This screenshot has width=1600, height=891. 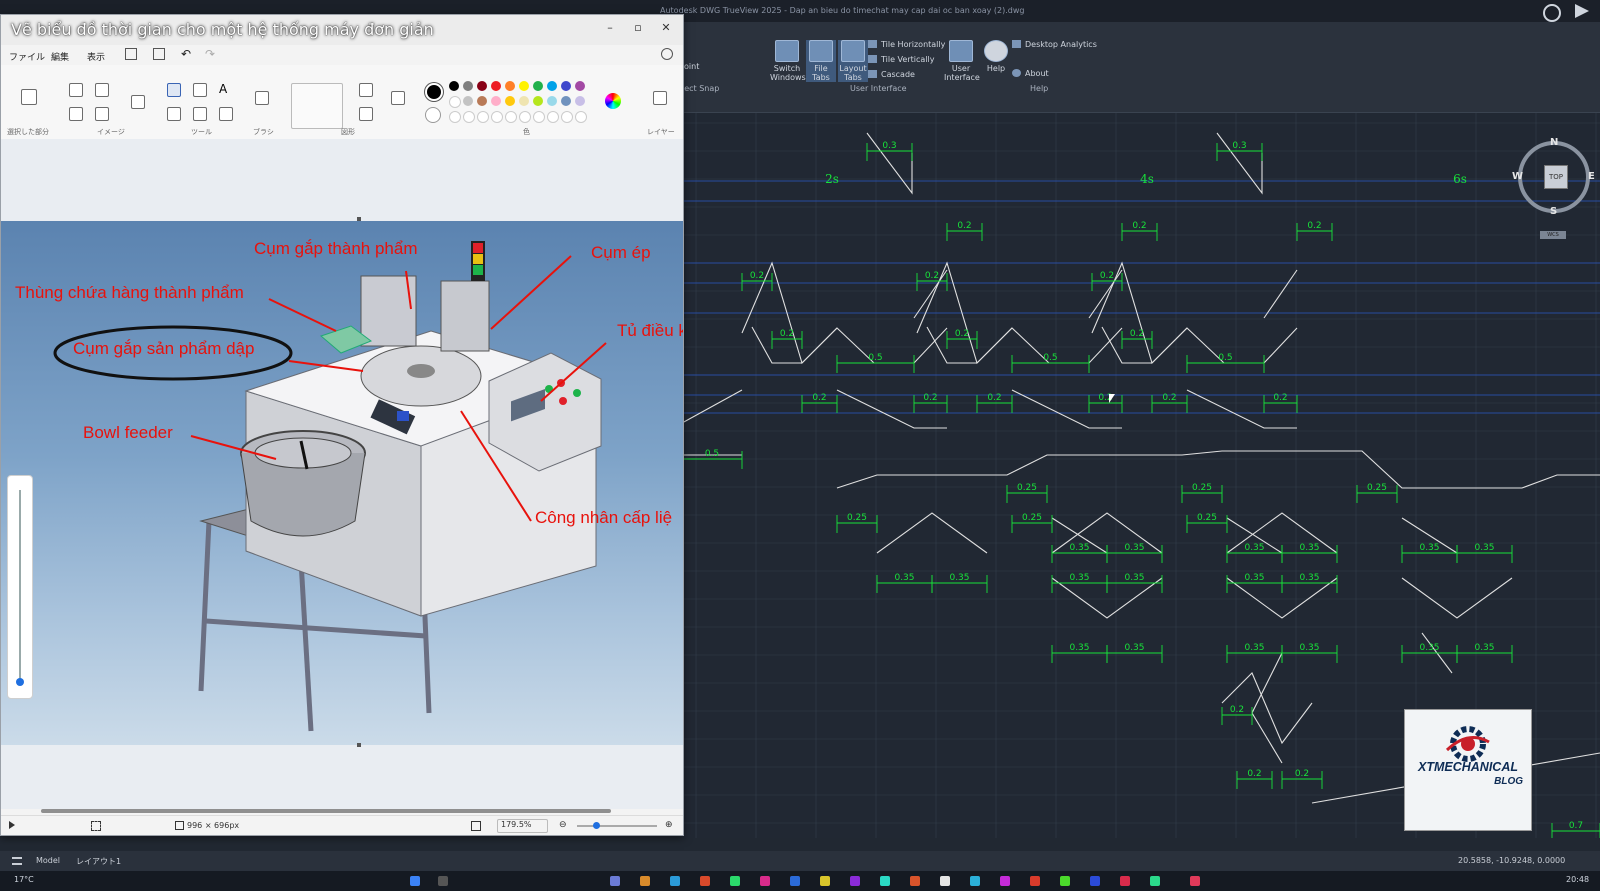 I want to click on maximize-icon: ▫, so click(x=638, y=28).